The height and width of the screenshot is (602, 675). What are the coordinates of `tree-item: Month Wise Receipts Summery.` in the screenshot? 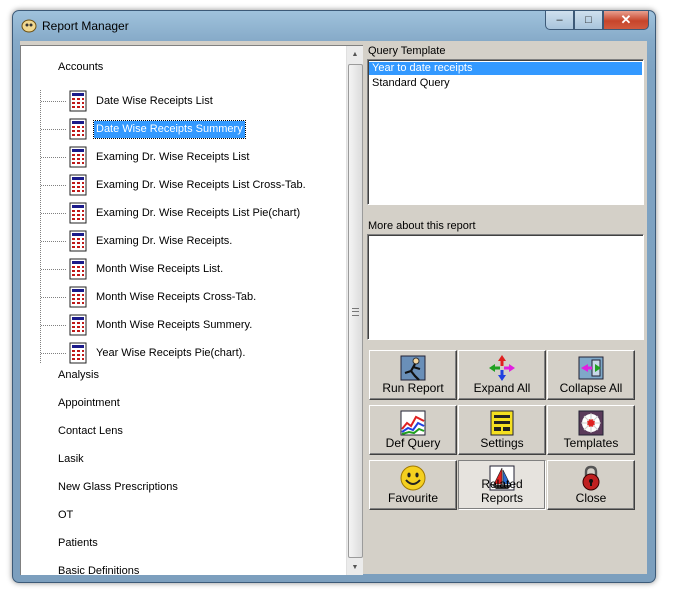 It's located at (160, 325).